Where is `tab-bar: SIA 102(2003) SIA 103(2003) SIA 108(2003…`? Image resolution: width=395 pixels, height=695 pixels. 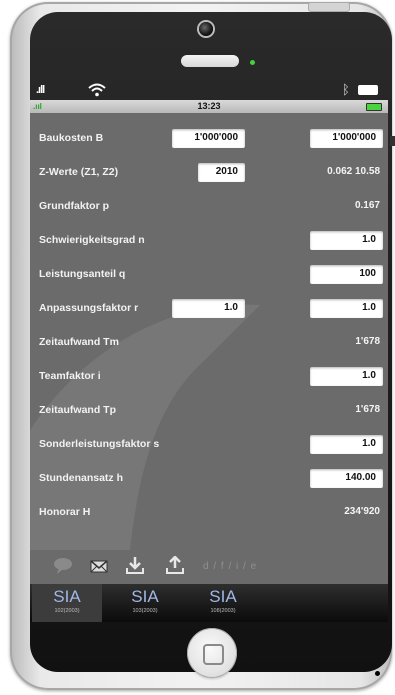
tab-bar: SIA 102(2003) SIA 103(2003) SIA 108(2003… is located at coordinates (209, 603).